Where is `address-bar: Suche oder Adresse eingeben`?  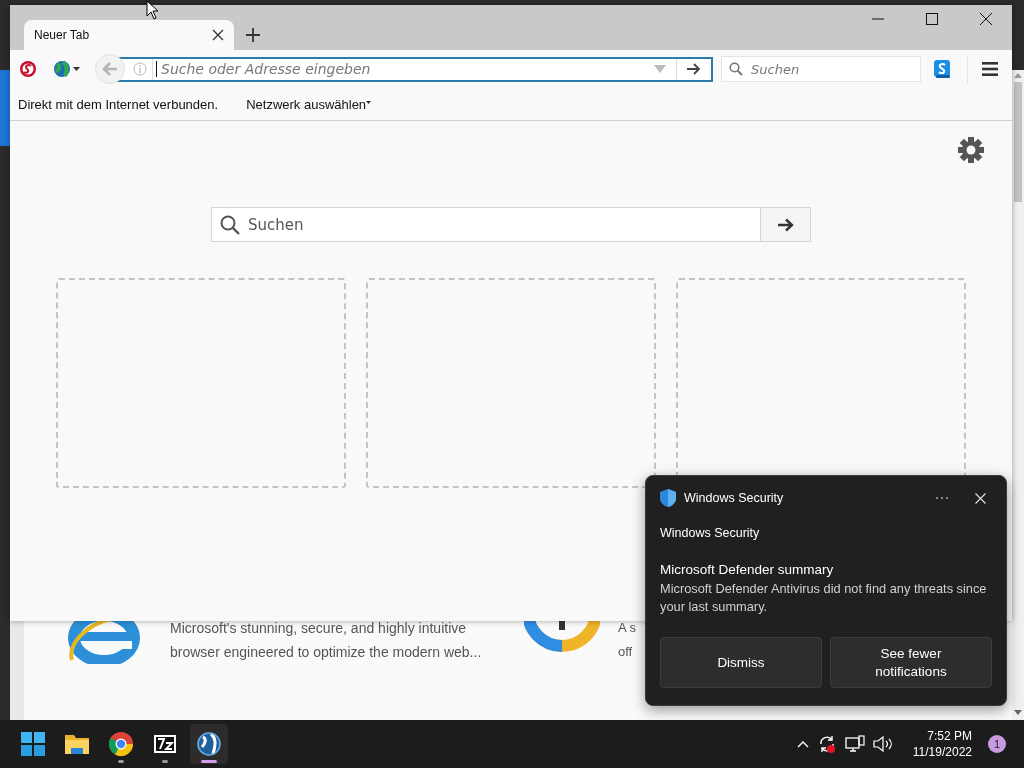
address-bar: Suche oder Adresse eingeben is located at coordinates (414, 69).